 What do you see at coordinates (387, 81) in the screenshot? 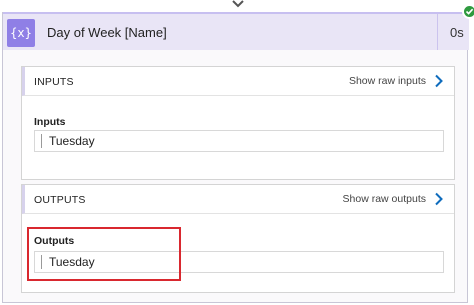
I see `show-raw-inputs-link: Show raw inputs` at bounding box center [387, 81].